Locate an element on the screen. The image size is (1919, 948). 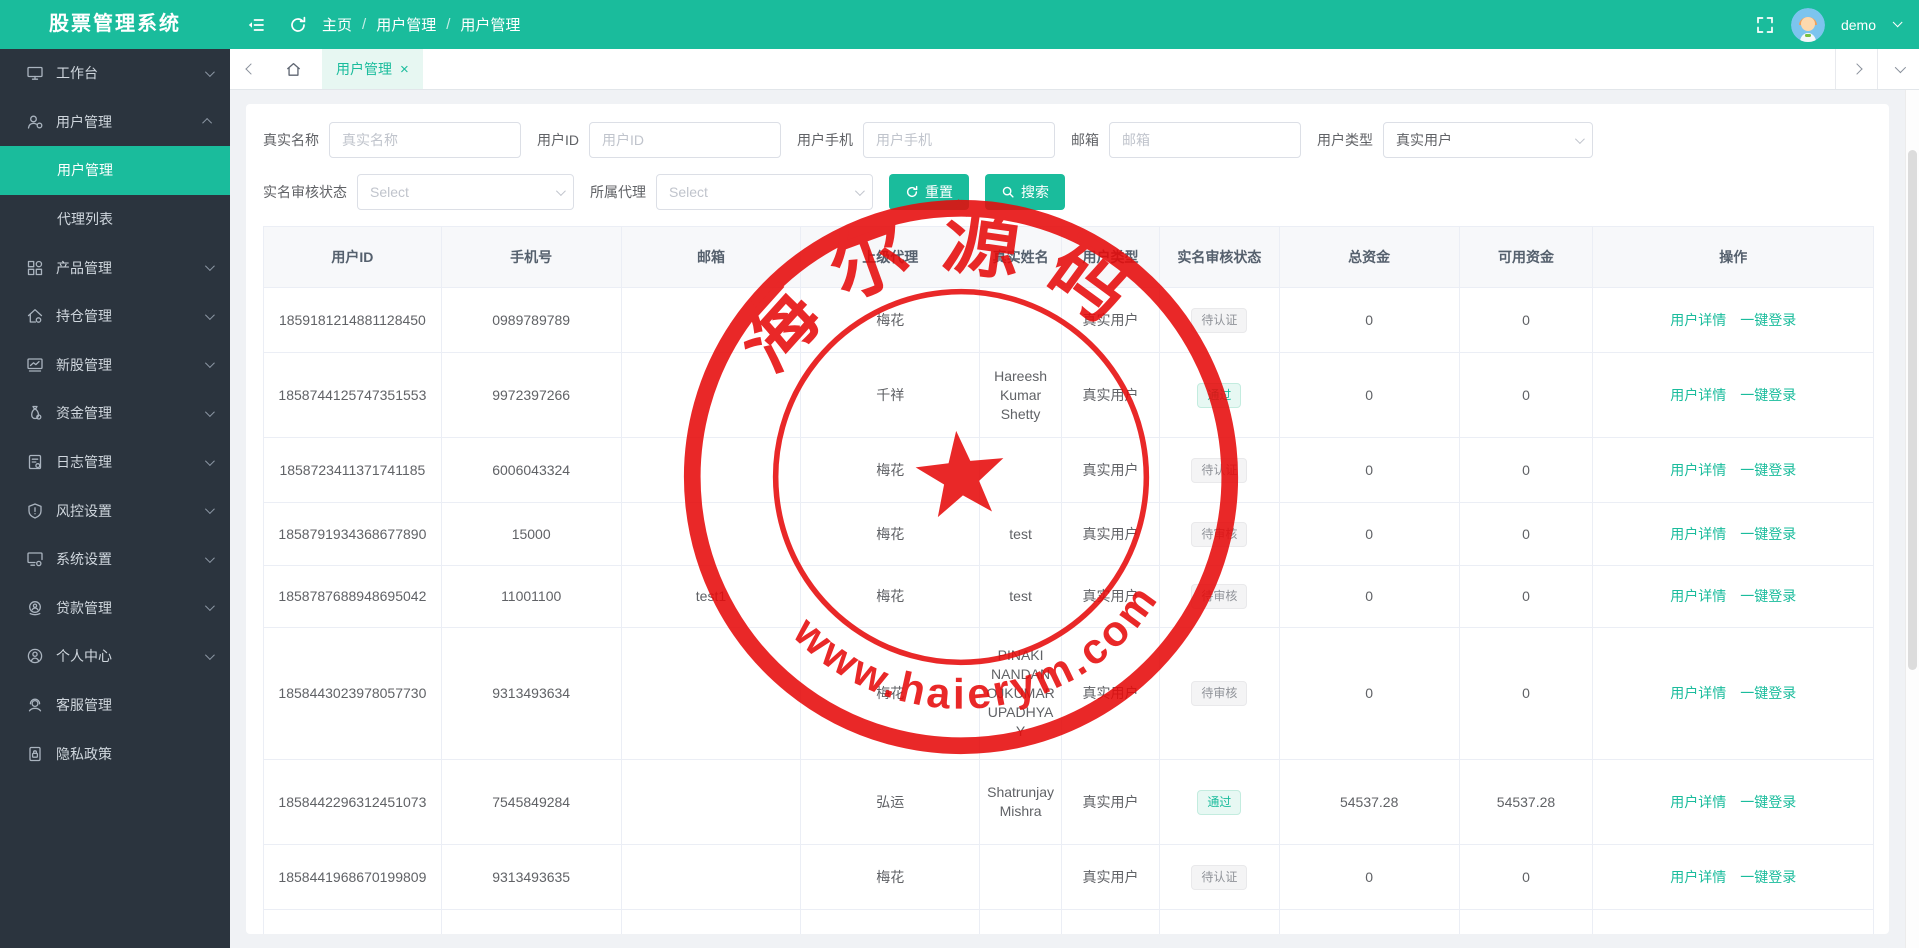
vertical-scrollbar is located at coordinates (1912, 519).